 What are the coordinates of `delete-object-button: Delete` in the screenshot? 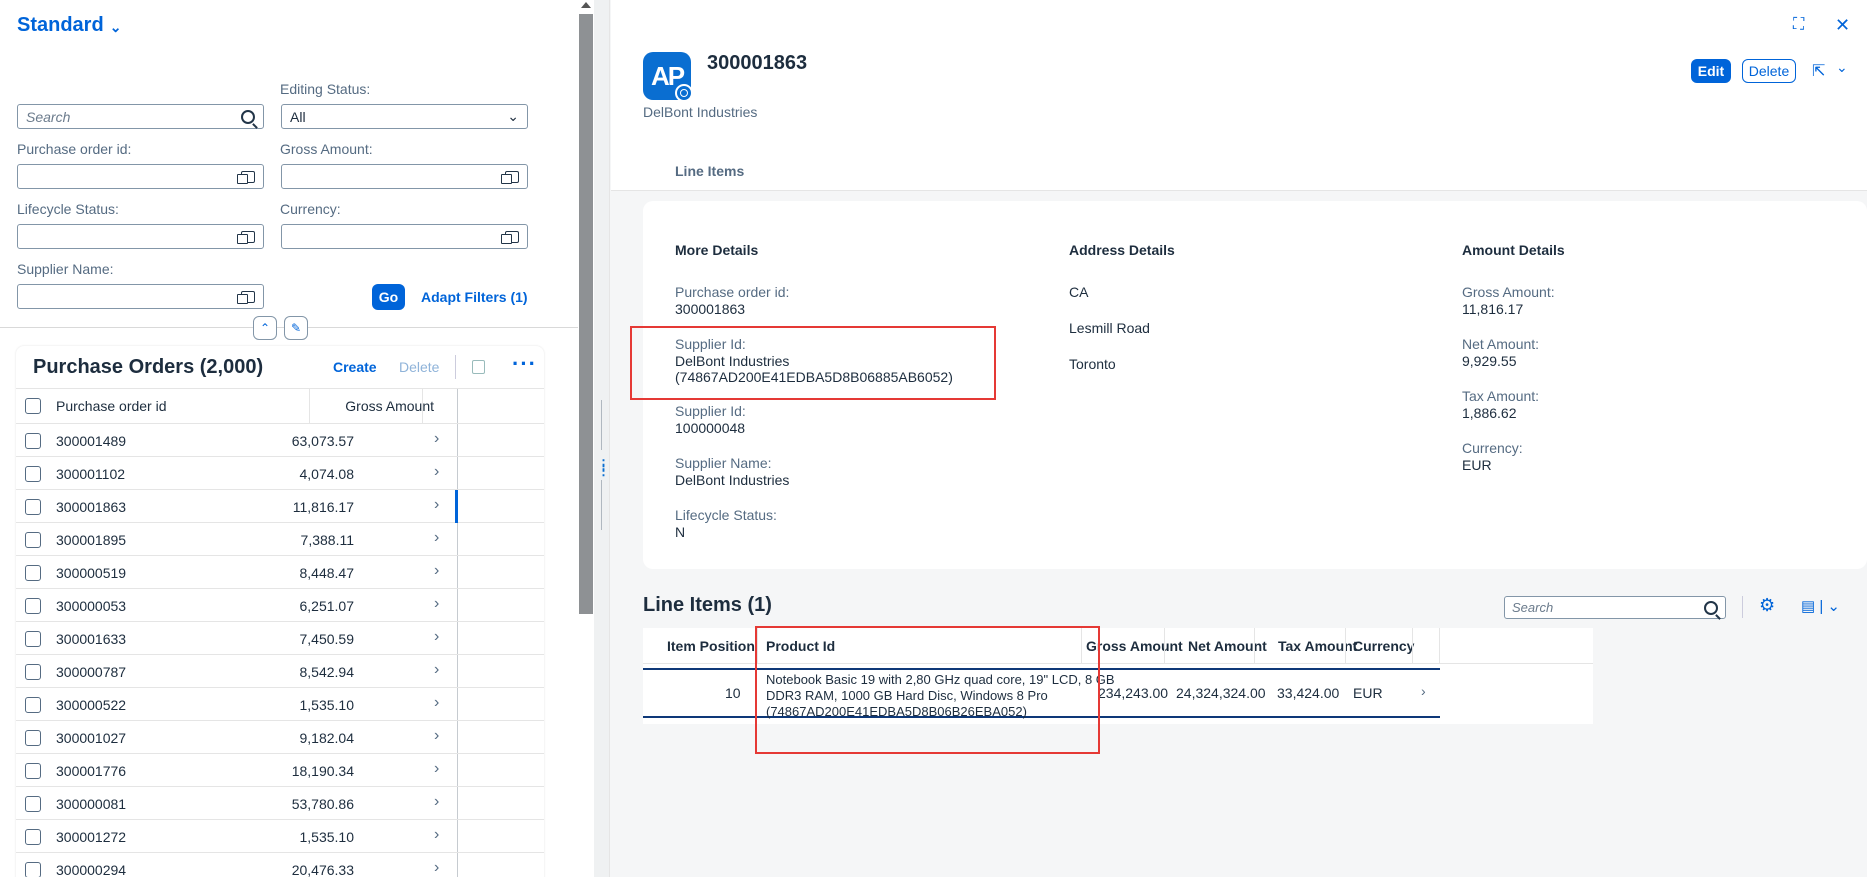 It's located at (1769, 71).